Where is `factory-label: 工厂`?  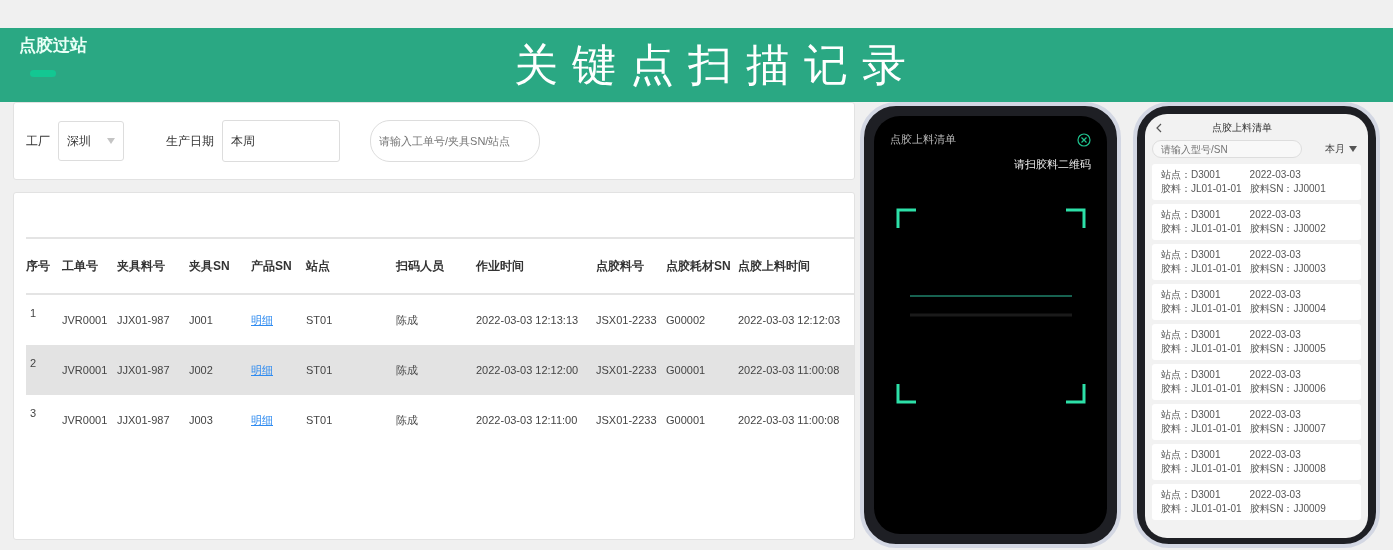 factory-label: 工厂 is located at coordinates (38, 141).